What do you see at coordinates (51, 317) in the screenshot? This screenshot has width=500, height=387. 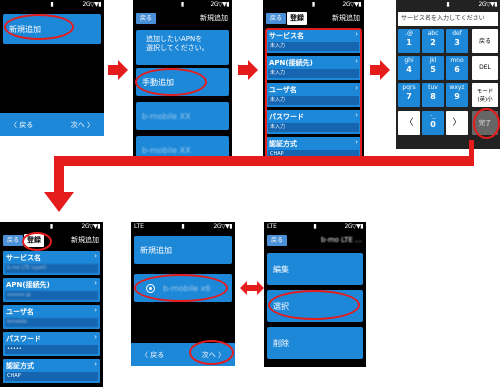 I see `username-field: ユーザ名 › bmobile` at bounding box center [51, 317].